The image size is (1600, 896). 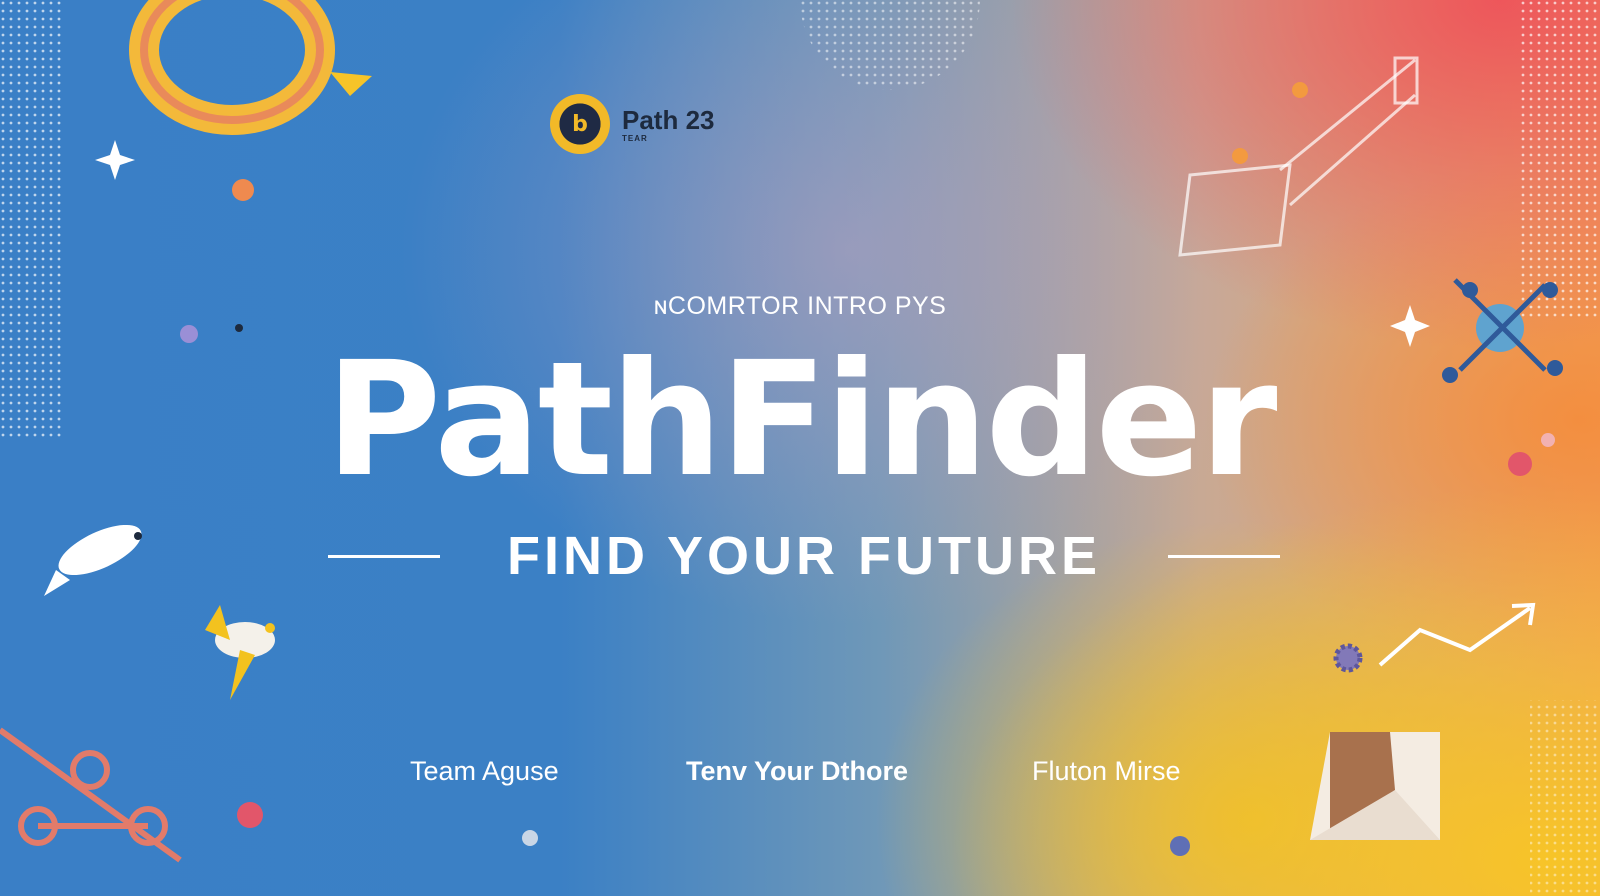 What do you see at coordinates (635, 138) in the screenshot?
I see `logo-subtitle: TEAR` at bounding box center [635, 138].